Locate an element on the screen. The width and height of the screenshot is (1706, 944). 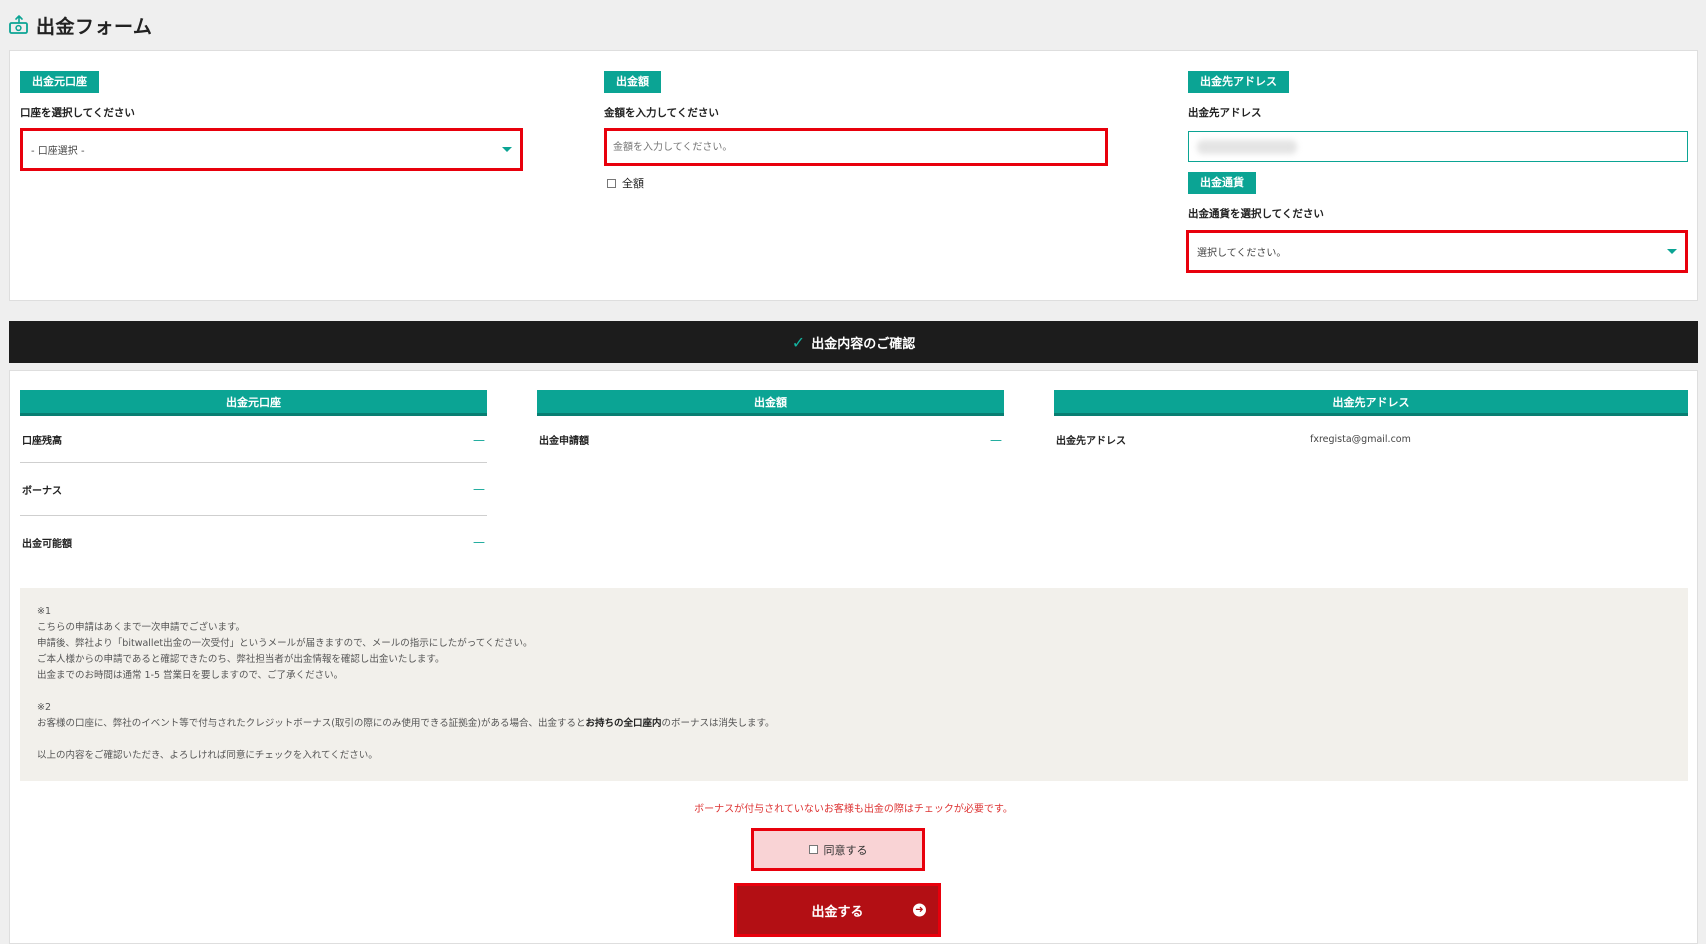
notice-line: 出金までのお時間は通常 1-5 営業日を要しますので、ご了承ください。 is located at coordinates (190, 675).